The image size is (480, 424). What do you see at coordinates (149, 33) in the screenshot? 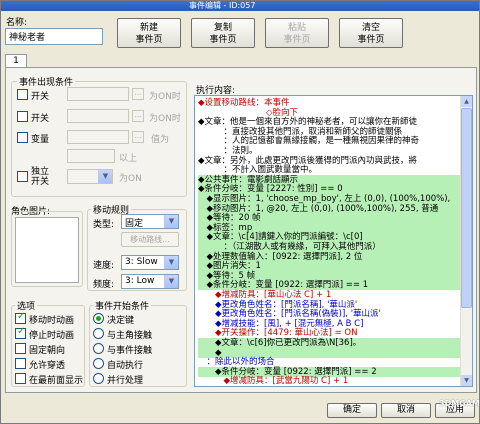
I see `new-page-button: 新建 事件页` at bounding box center [149, 33].